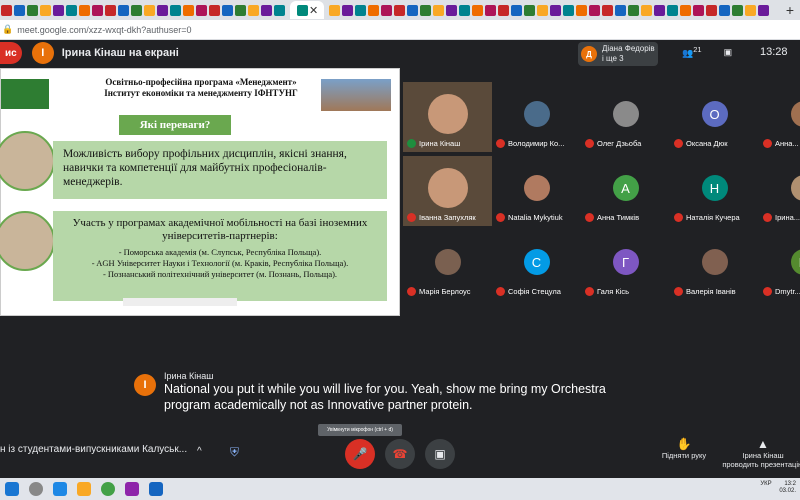 The width and height of the screenshot is (800, 500). What do you see at coordinates (692, 52) in the screenshot?
I see `participants-button: 👥21` at bounding box center [692, 52].